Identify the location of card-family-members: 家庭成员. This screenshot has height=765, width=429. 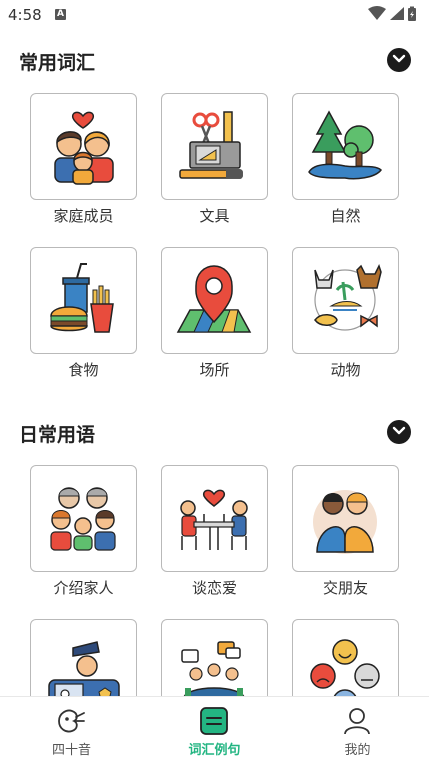
(83, 160).